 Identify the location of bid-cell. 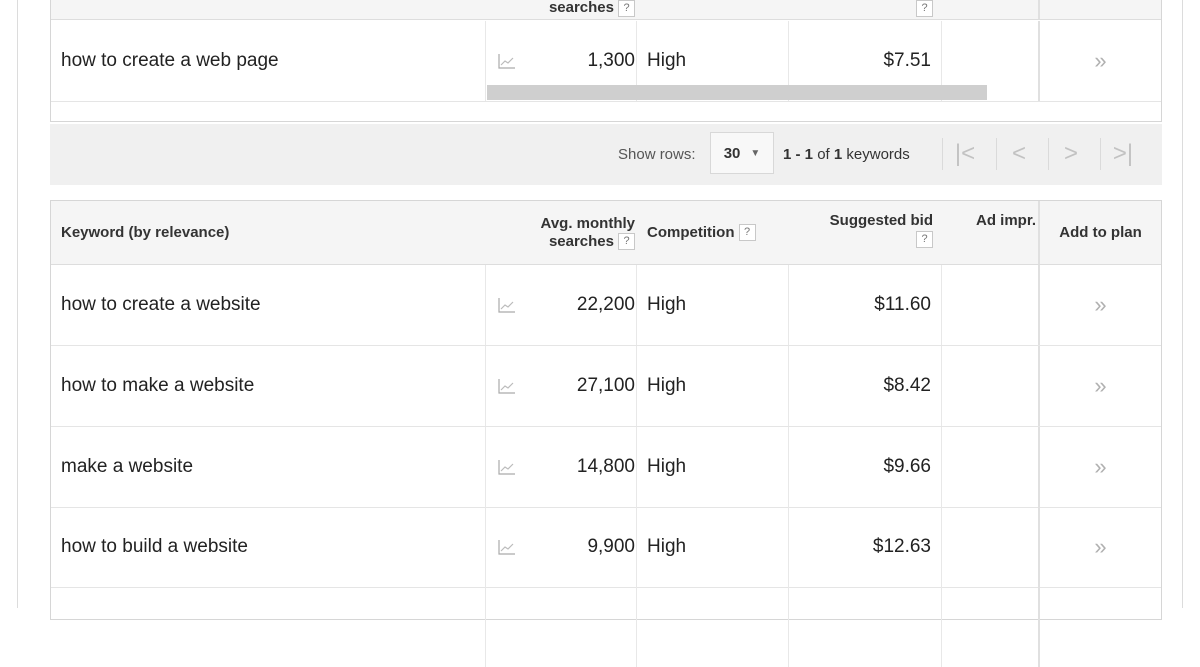
(864, 627).